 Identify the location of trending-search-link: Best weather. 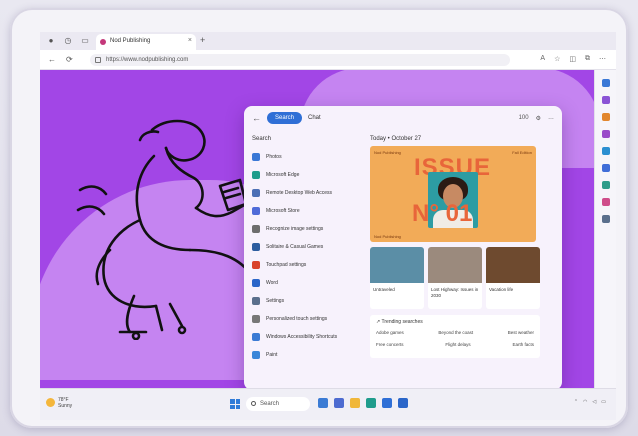
(521, 332).